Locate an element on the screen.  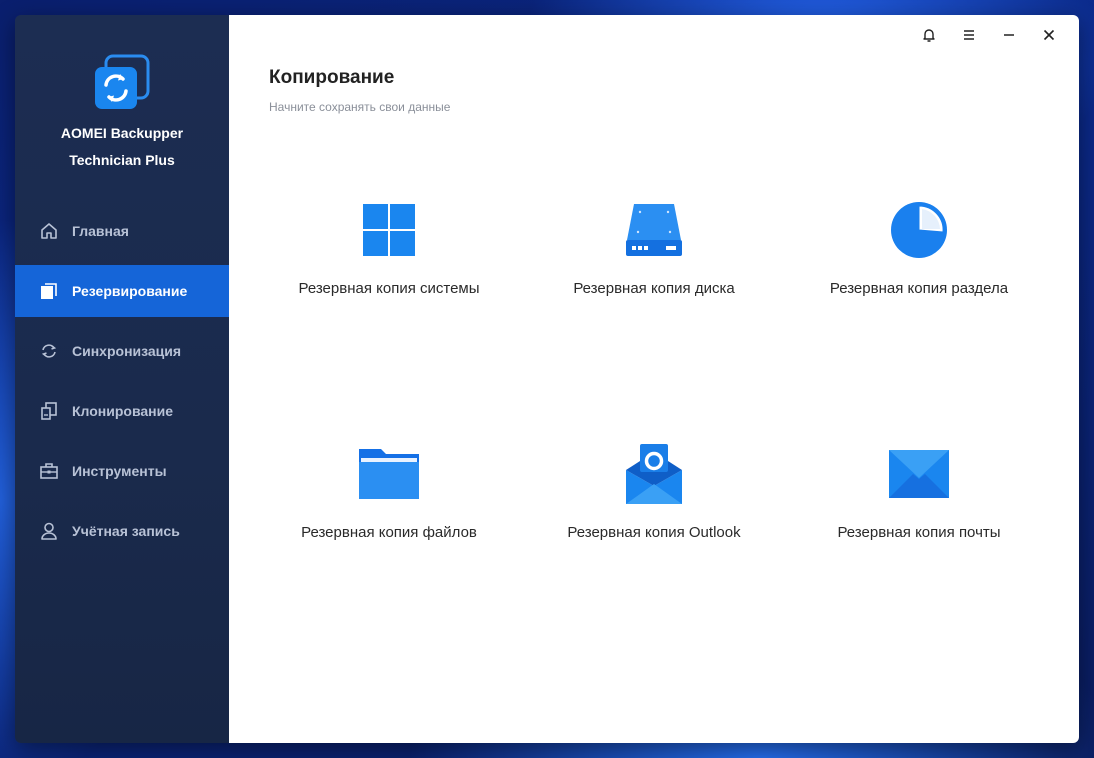
page-subtitle: Начните сохранять свои данные is located at coordinates (360, 107).